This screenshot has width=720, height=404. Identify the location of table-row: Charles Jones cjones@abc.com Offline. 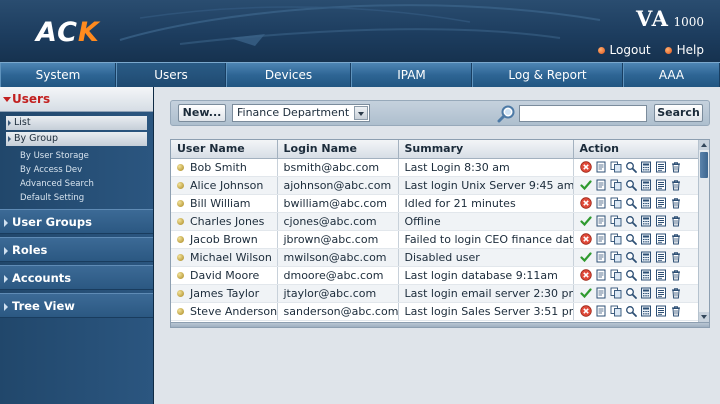
(435, 221).